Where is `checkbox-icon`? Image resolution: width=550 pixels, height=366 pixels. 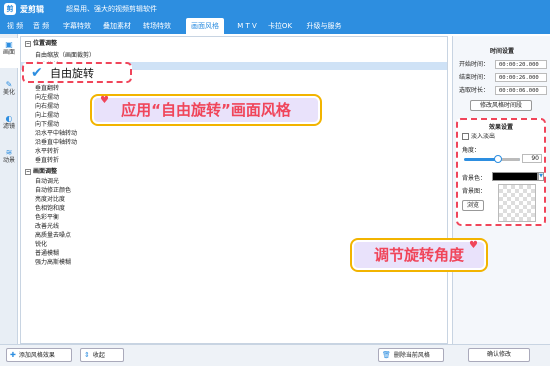
checkbox-icon is located at coordinates (465, 136).